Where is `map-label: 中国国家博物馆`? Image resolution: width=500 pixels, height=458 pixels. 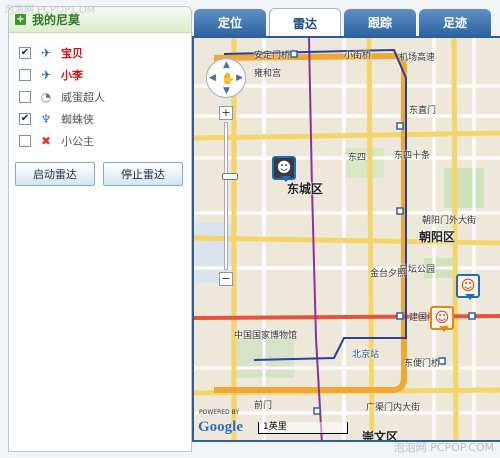
map-label: 中国国家博物馆 is located at coordinates (266, 336).